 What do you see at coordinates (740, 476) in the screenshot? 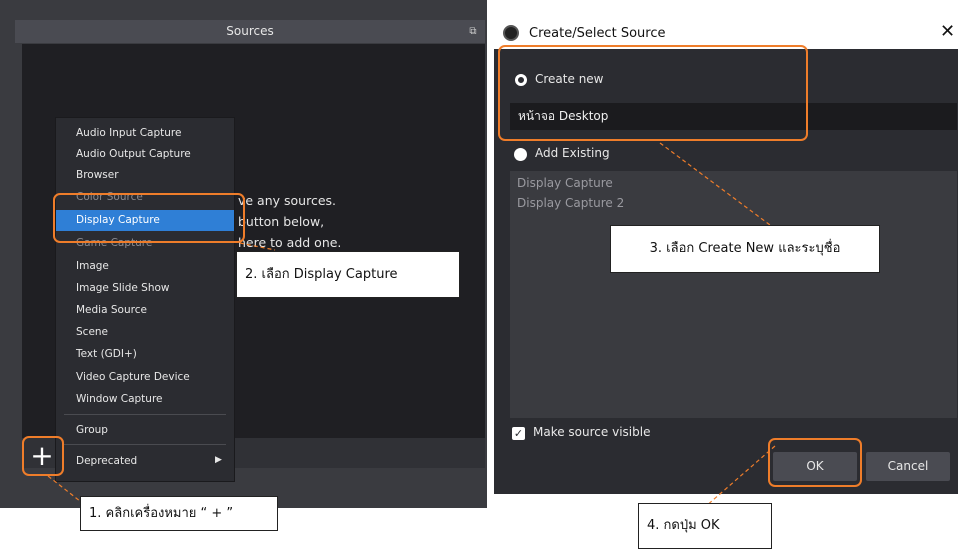
I see `connector-step4` at bounding box center [740, 476].